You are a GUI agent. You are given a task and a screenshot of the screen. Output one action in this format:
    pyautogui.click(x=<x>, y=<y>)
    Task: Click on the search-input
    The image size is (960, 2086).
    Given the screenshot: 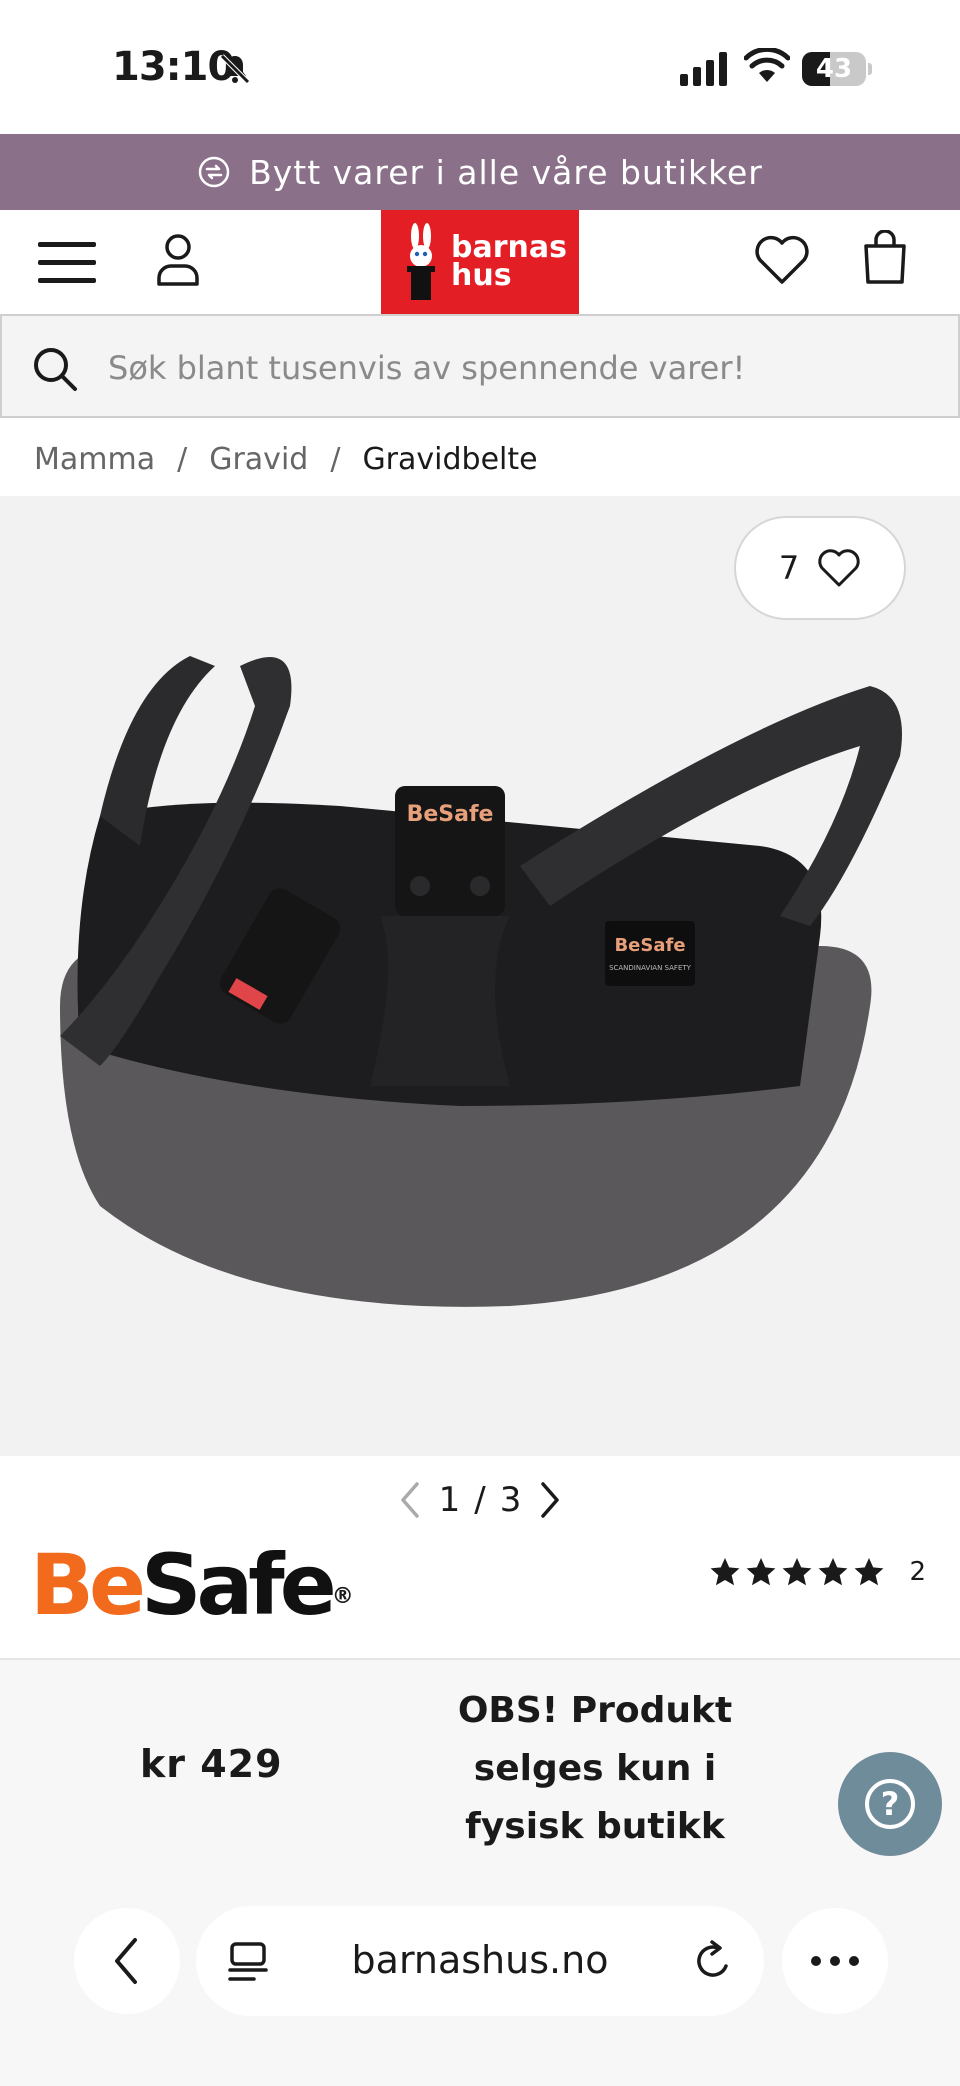 What is the action you would take?
    pyautogui.click(x=518, y=368)
    